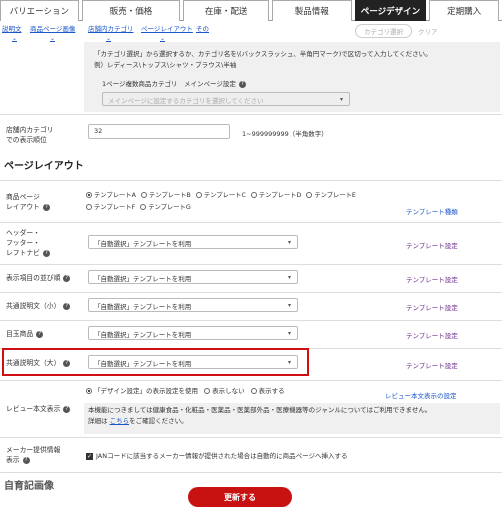 Image resolution: width=502 pixels, height=510 pixels. I want to click on maker-info-label: メーカー提供情報 表示?, so click(33, 455).